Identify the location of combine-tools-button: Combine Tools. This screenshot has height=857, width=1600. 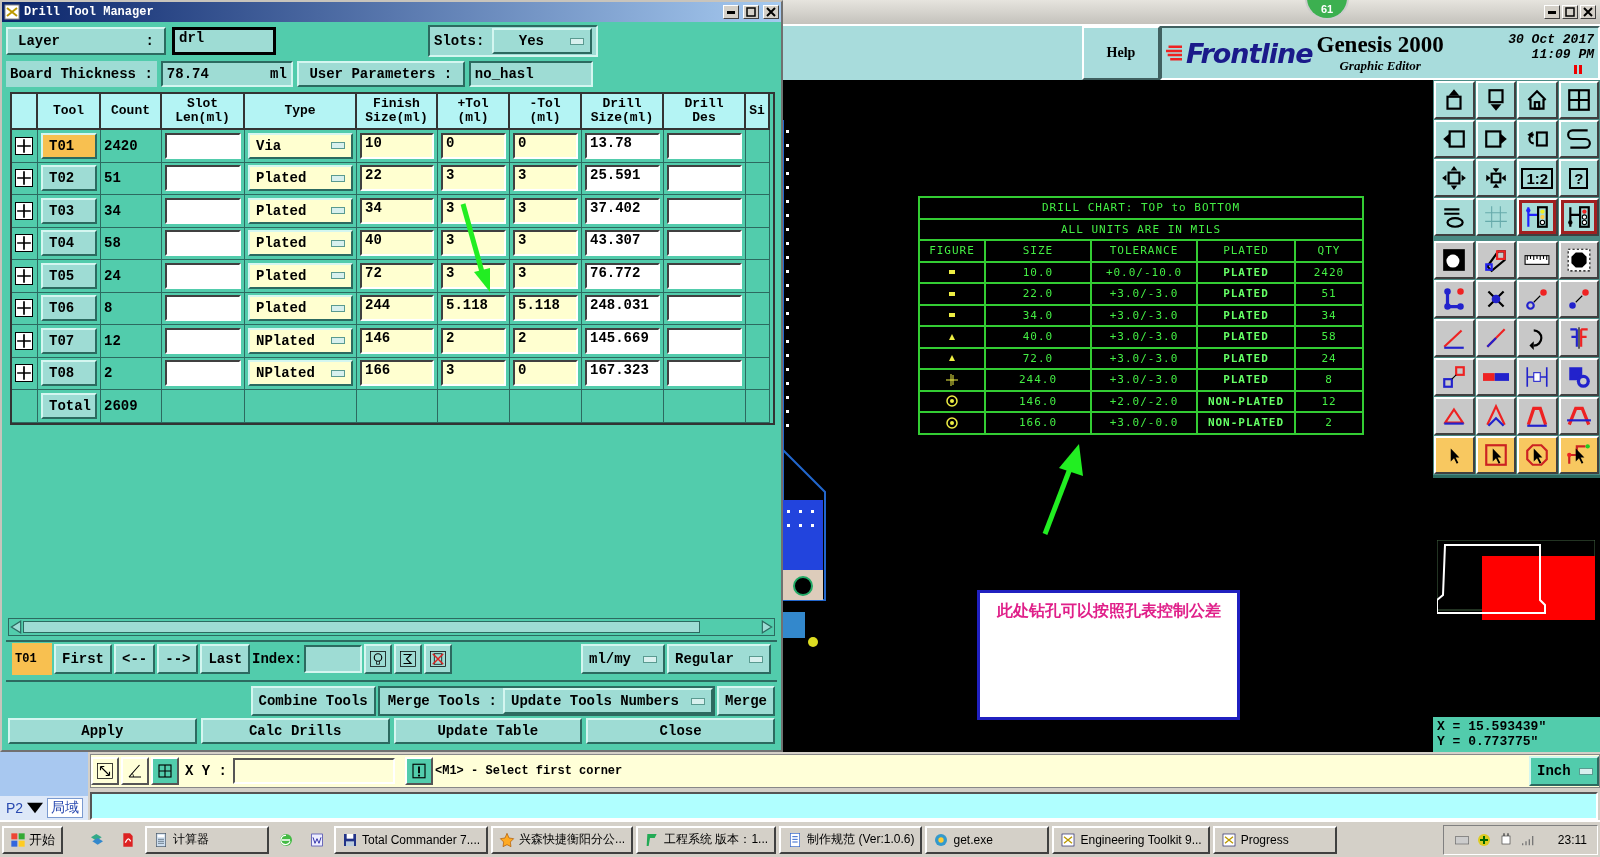
(313, 701).